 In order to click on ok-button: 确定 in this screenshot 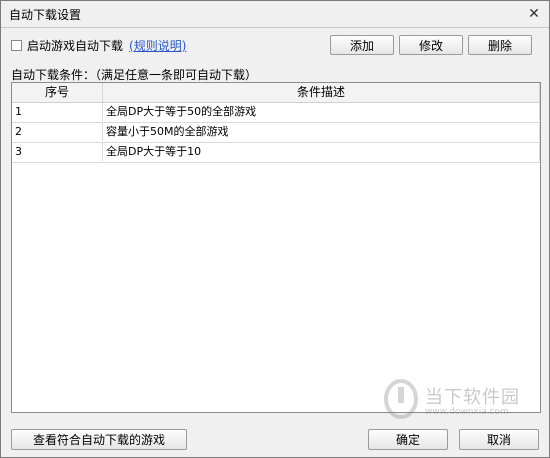, I will do `click(408, 439)`.